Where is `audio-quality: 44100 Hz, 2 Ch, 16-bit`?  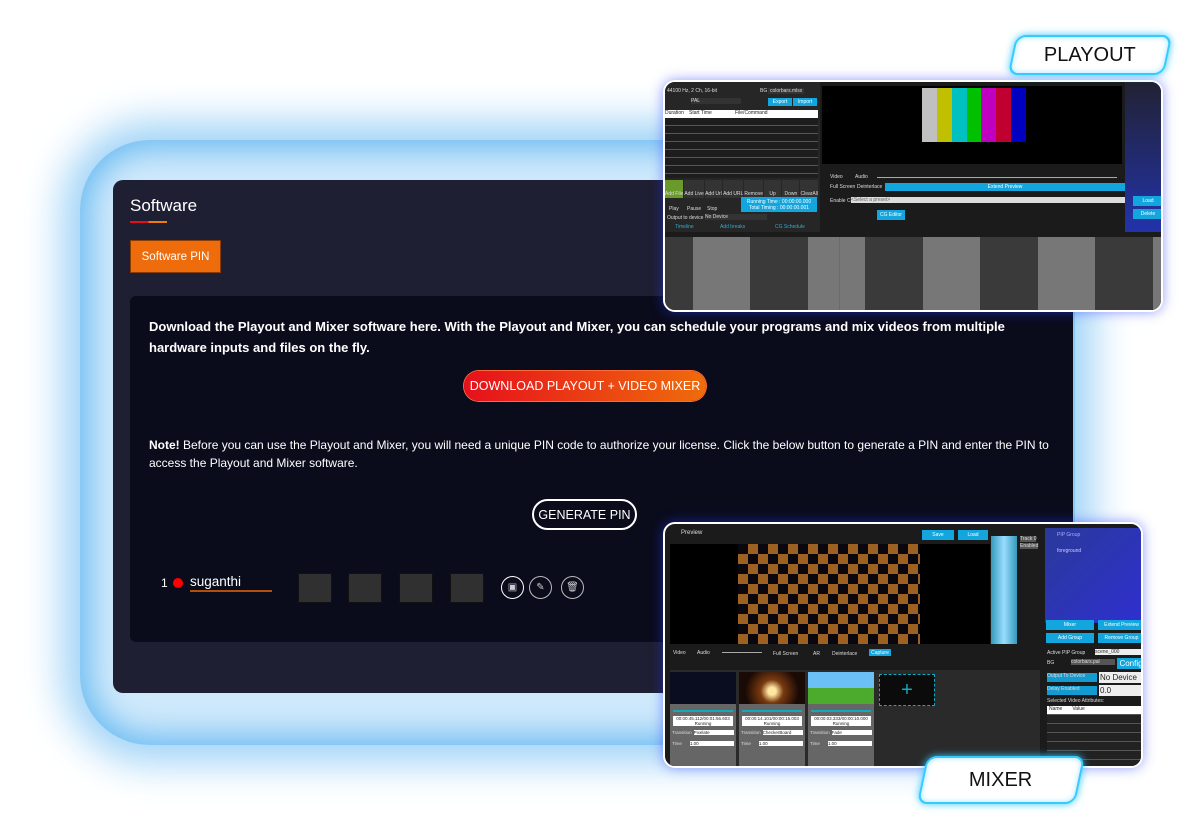 audio-quality: 44100 Hz, 2 Ch, 16-bit is located at coordinates (692, 91).